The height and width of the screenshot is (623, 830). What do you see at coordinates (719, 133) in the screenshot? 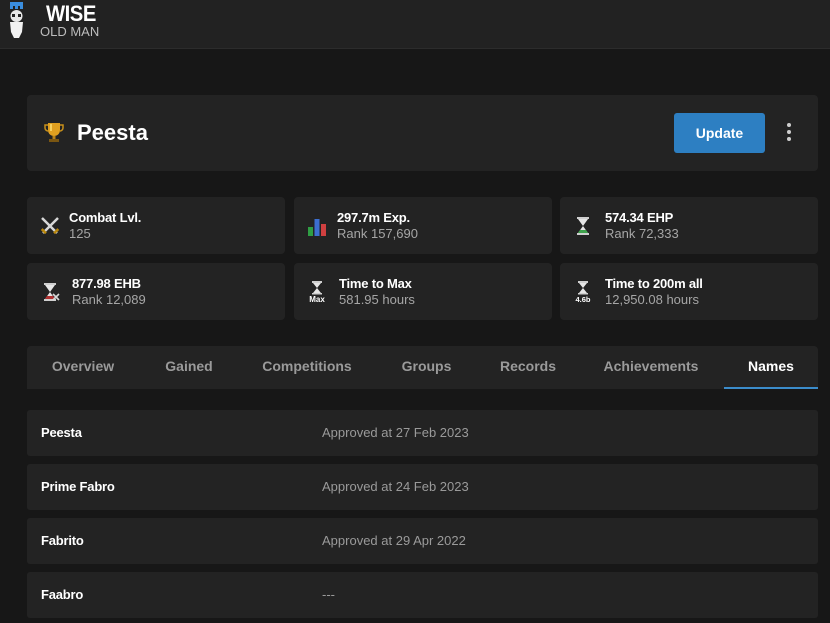
I see `update-button: Update` at bounding box center [719, 133].